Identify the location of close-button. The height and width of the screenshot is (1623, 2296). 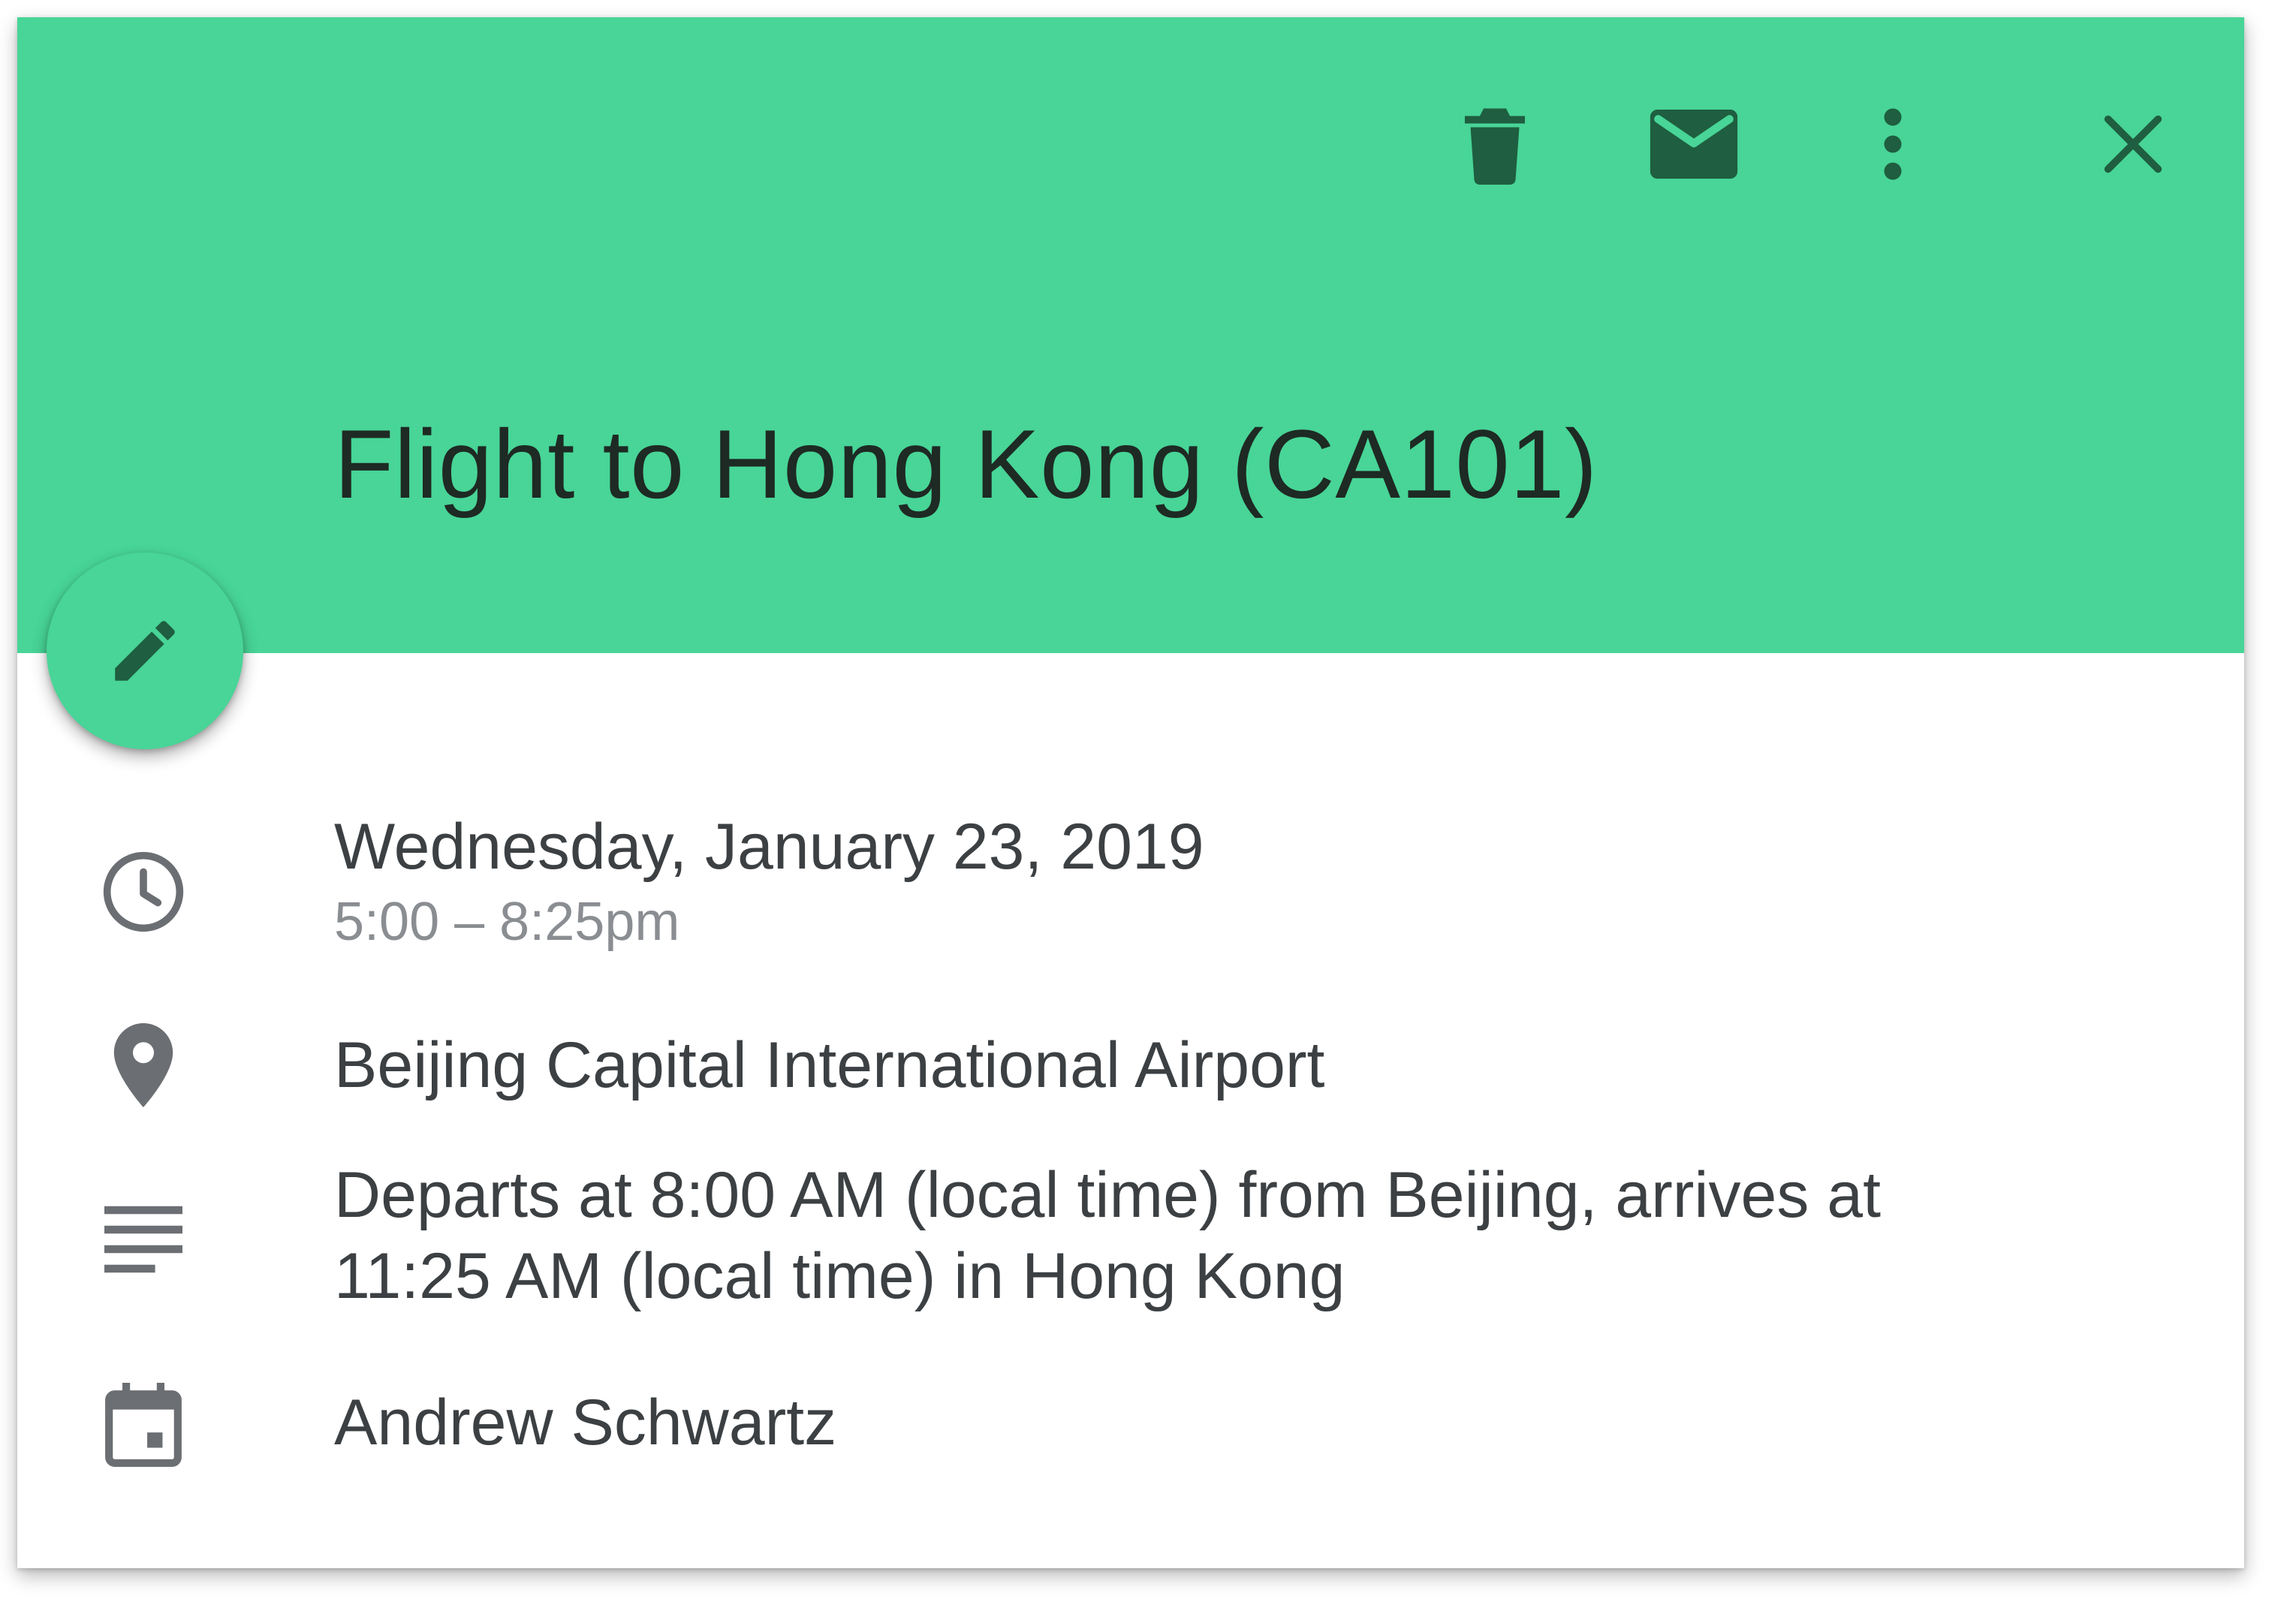
(2133, 144).